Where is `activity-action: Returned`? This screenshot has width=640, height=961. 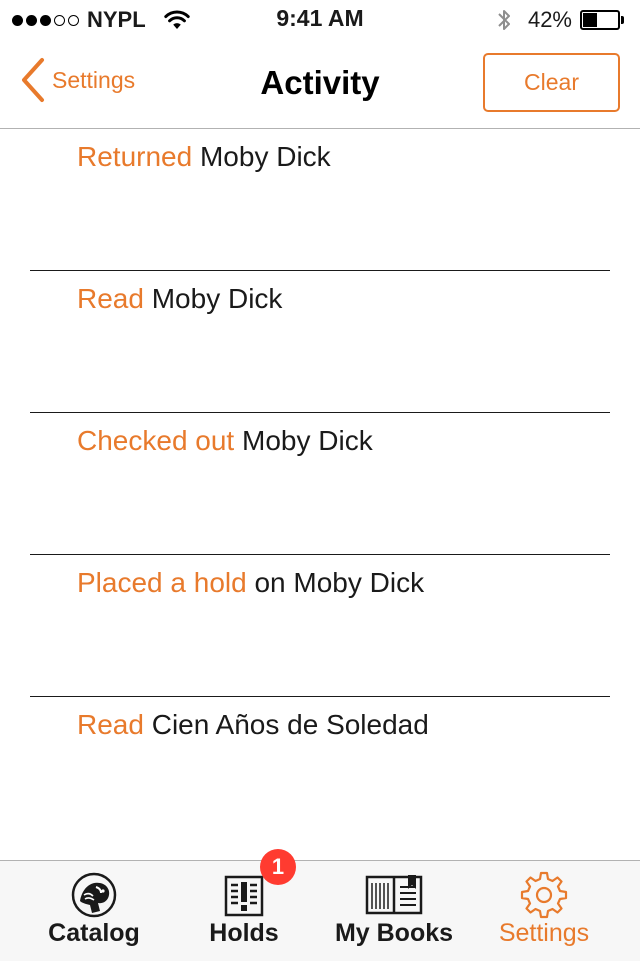
activity-action: Returned is located at coordinates (135, 156).